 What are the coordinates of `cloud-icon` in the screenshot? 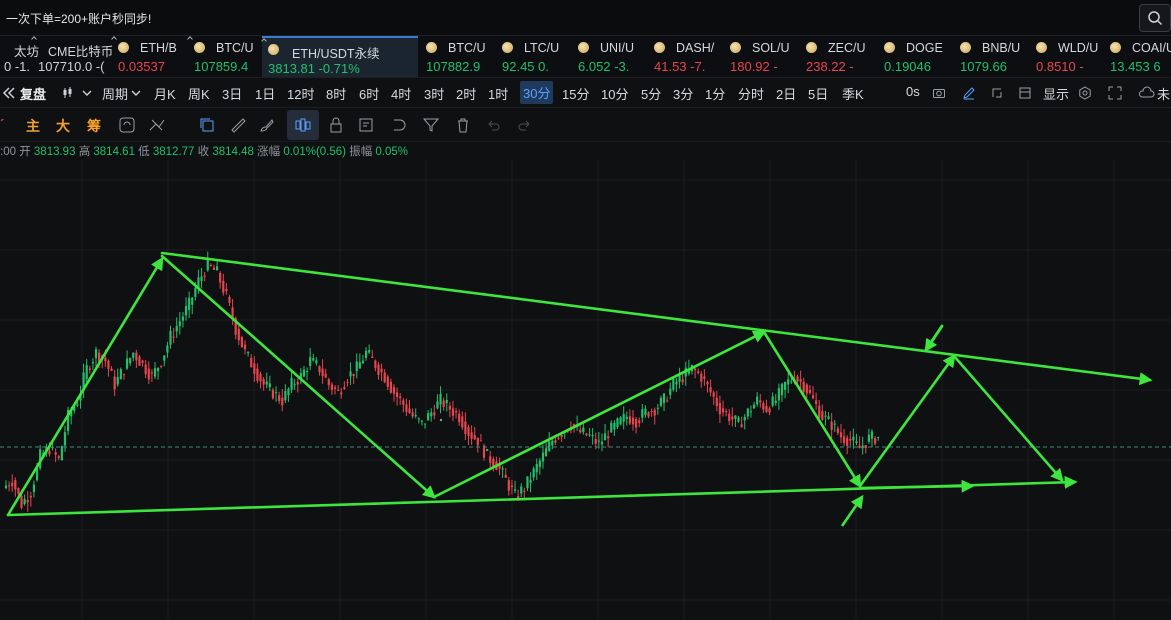 It's located at (1146, 93).